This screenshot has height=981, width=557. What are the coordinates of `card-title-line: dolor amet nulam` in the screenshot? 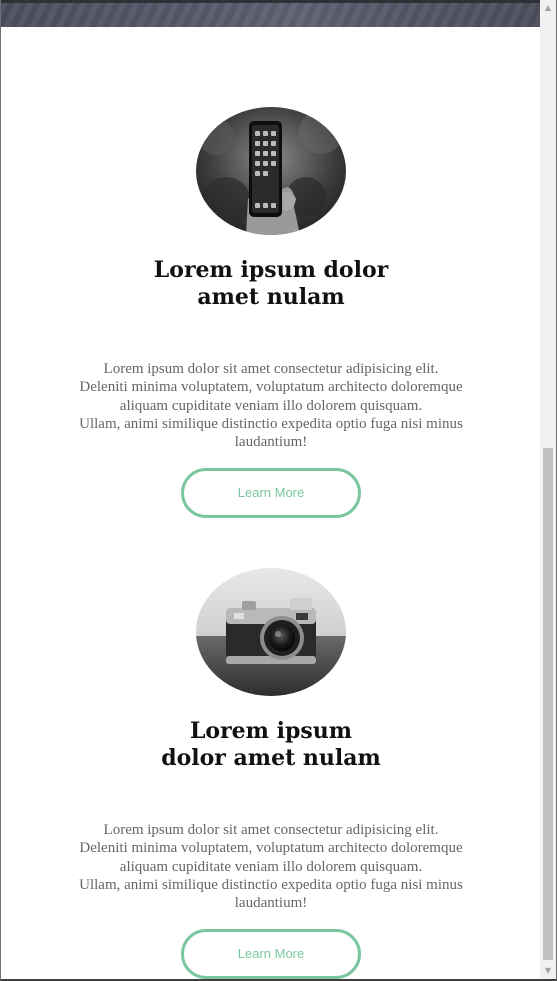 It's located at (271, 758).